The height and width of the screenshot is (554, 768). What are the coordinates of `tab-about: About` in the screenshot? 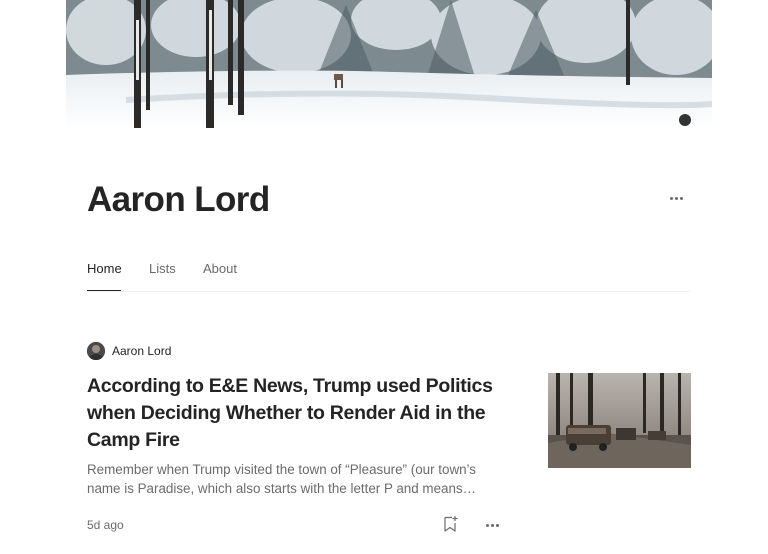 It's located at (220, 268).